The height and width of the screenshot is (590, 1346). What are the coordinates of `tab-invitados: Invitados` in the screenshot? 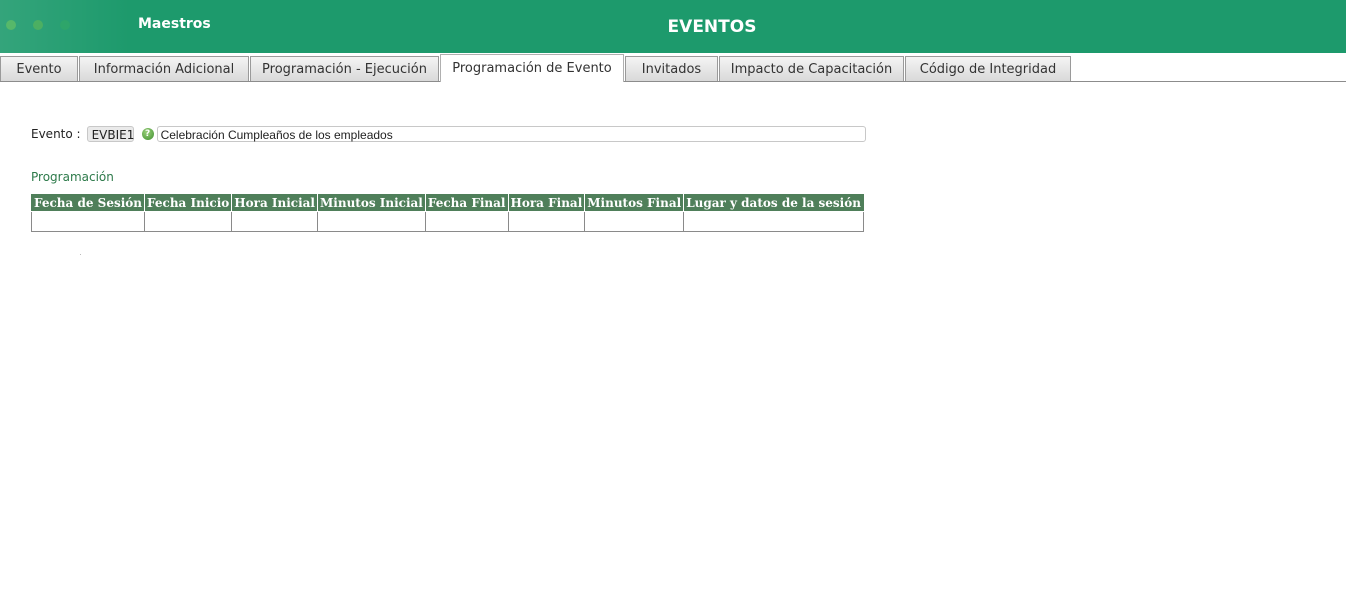 It's located at (671, 68).